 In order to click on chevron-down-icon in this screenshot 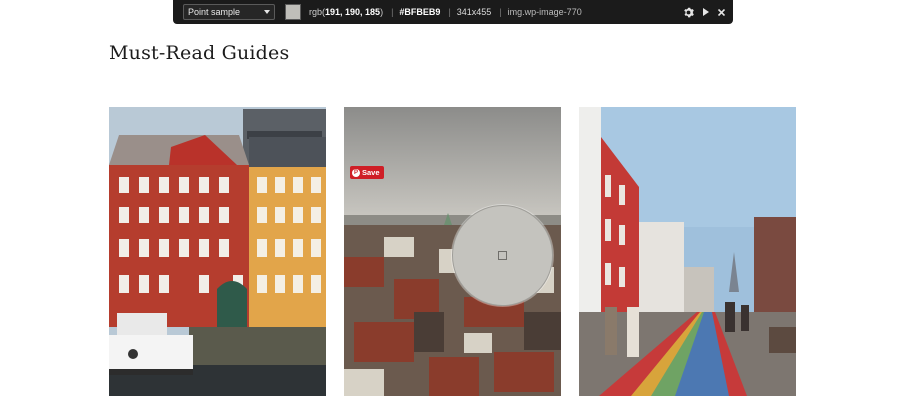, I will do `click(267, 12)`.